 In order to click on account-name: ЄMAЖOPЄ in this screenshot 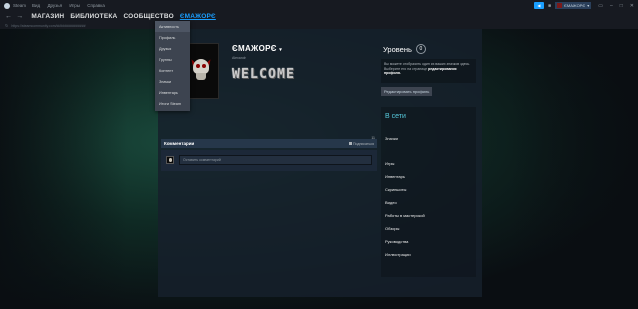, I will do `click(575, 5)`.